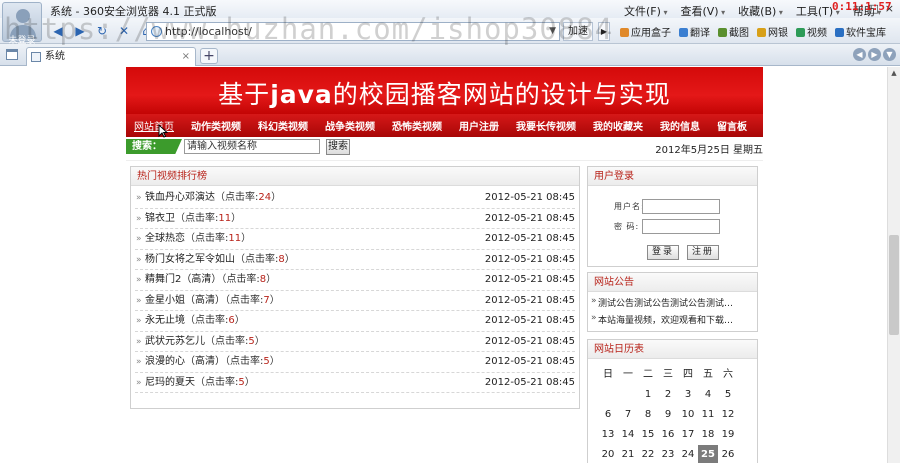 This screenshot has height=463, width=900. Describe the element at coordinates (732, 125) in the screenshot. I see `nav-guestbook: 留言板` at that location.